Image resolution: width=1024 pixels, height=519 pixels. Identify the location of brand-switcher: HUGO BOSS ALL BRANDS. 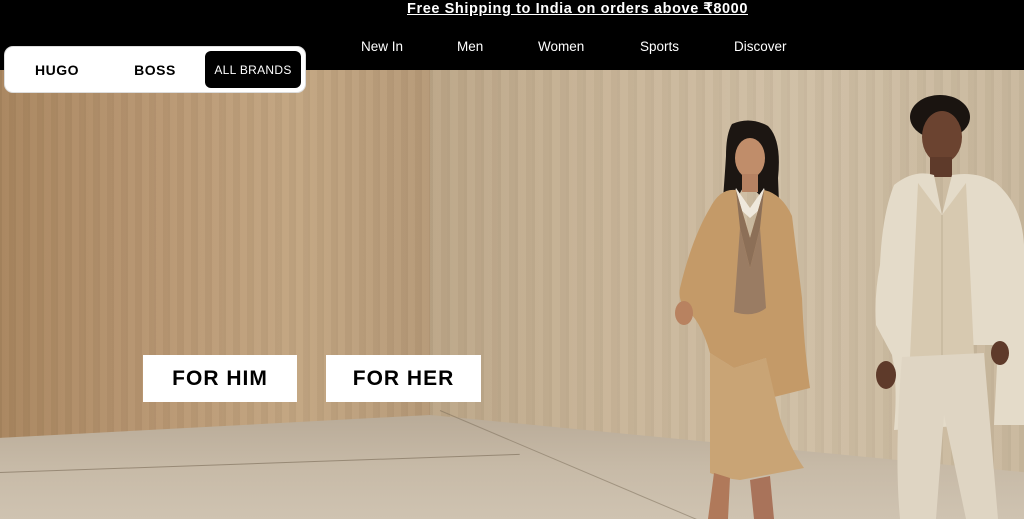
(155, 69).